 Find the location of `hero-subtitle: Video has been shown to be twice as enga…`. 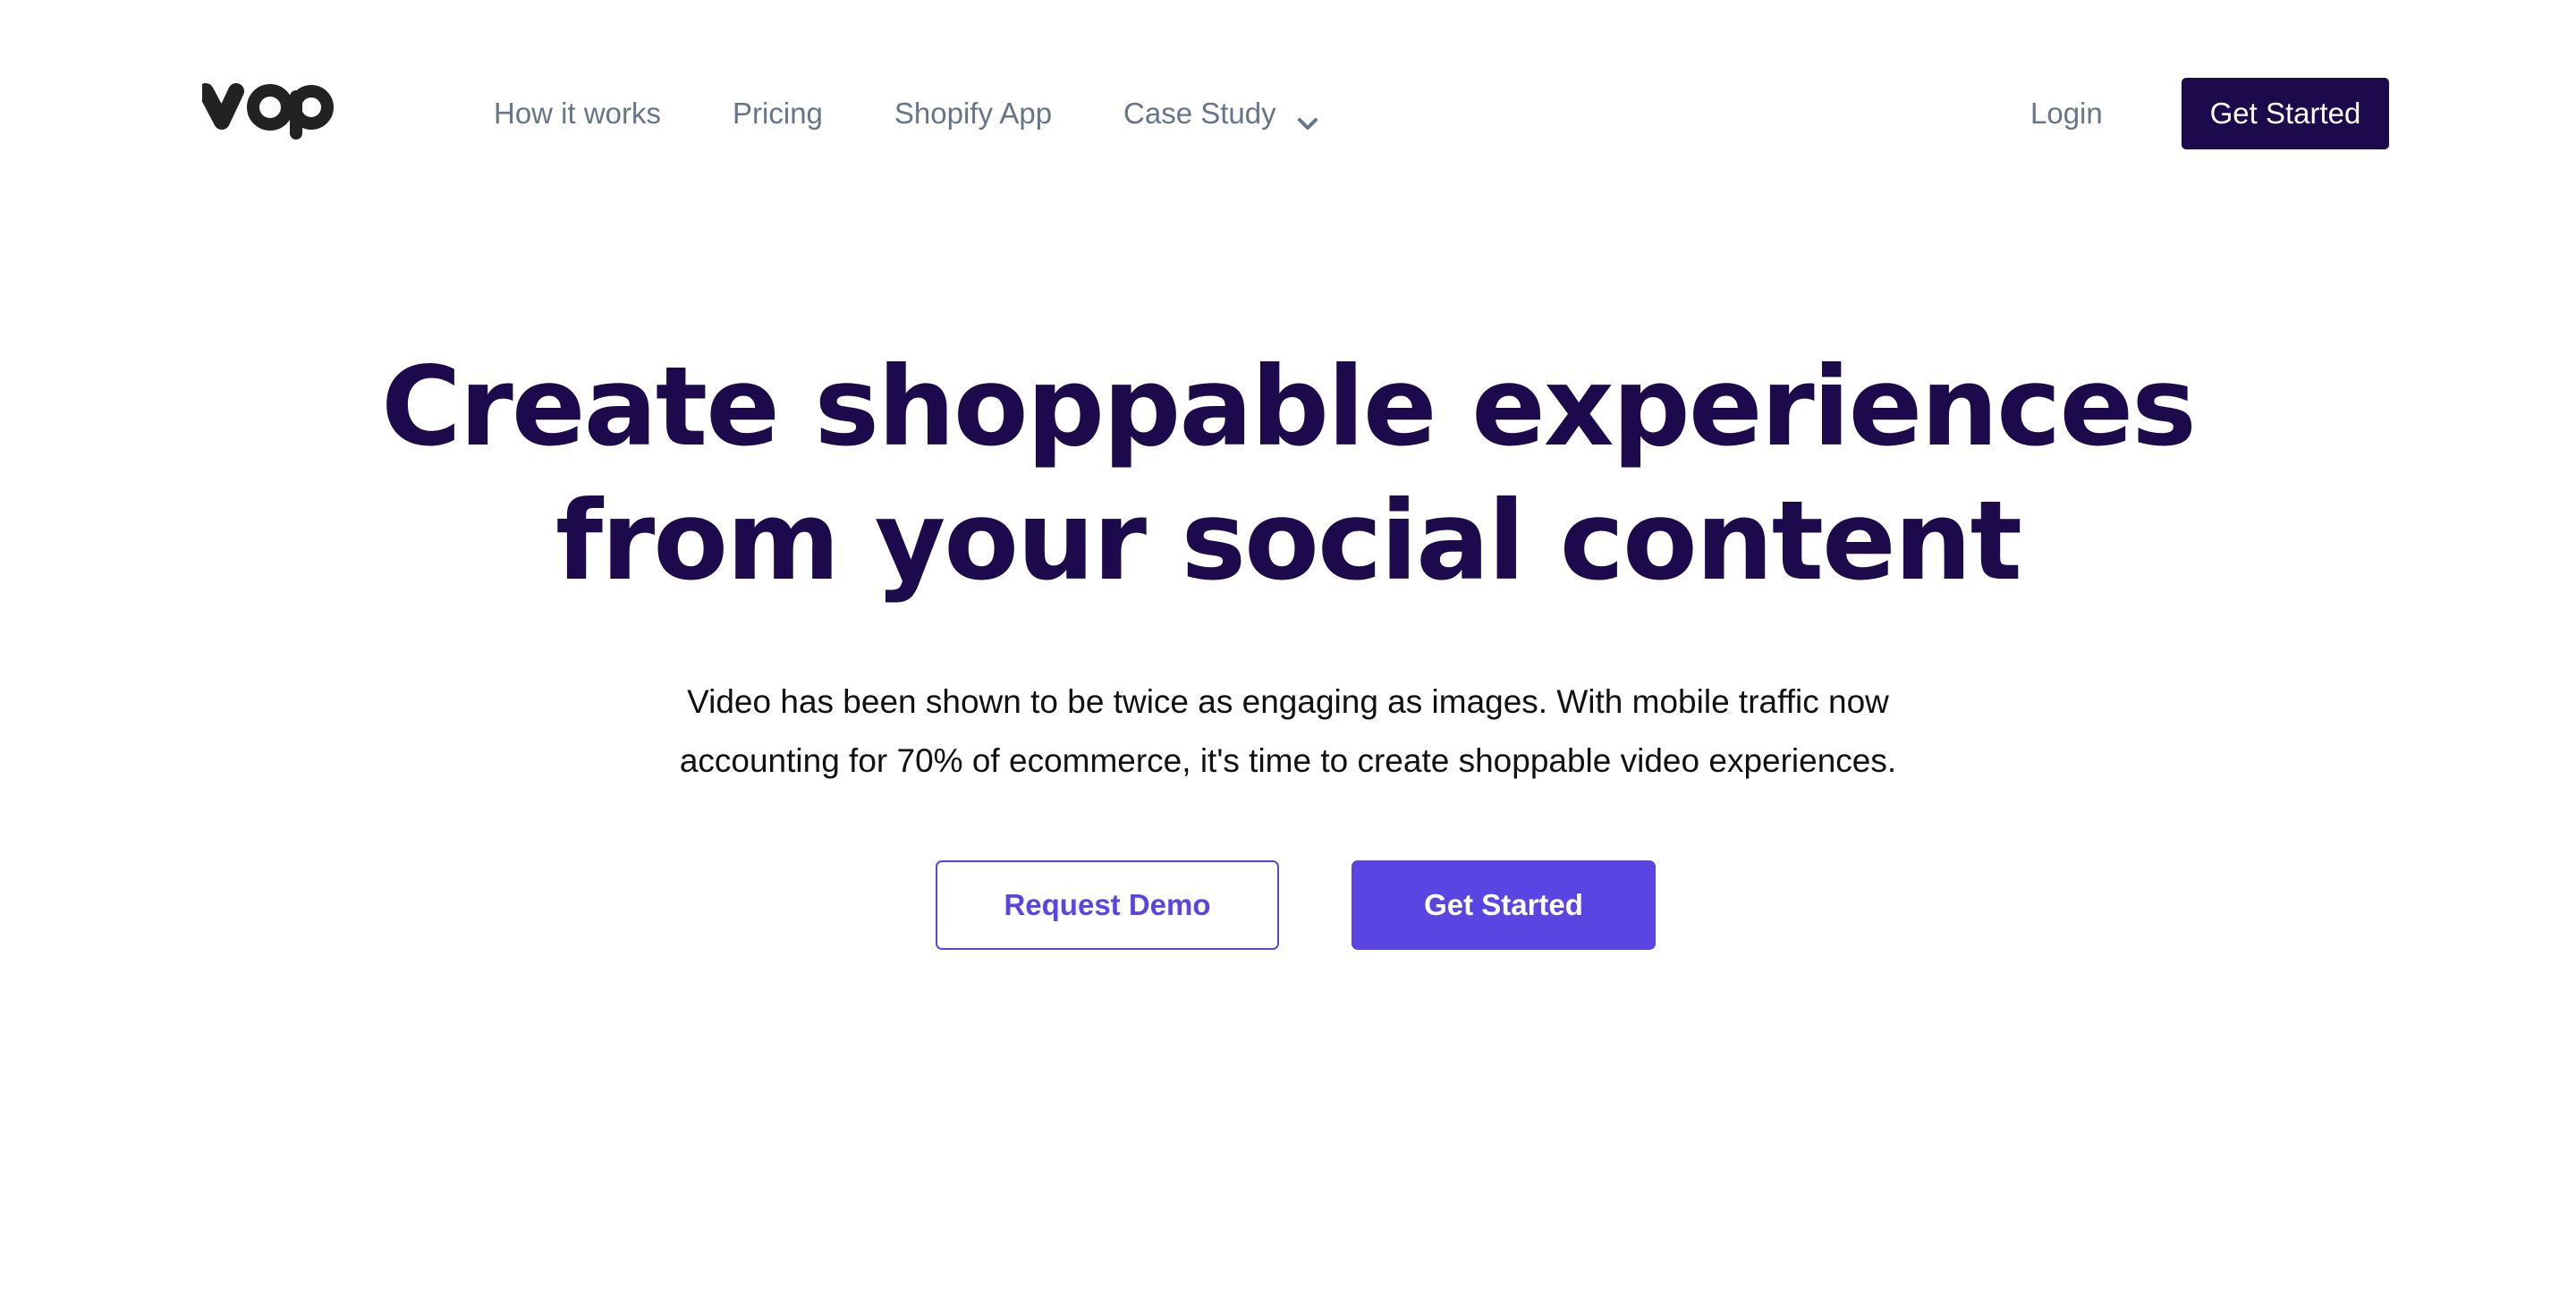

hero-subtitle: Video has been shown to be twice as enga… is located at coordinates (1288, 732).